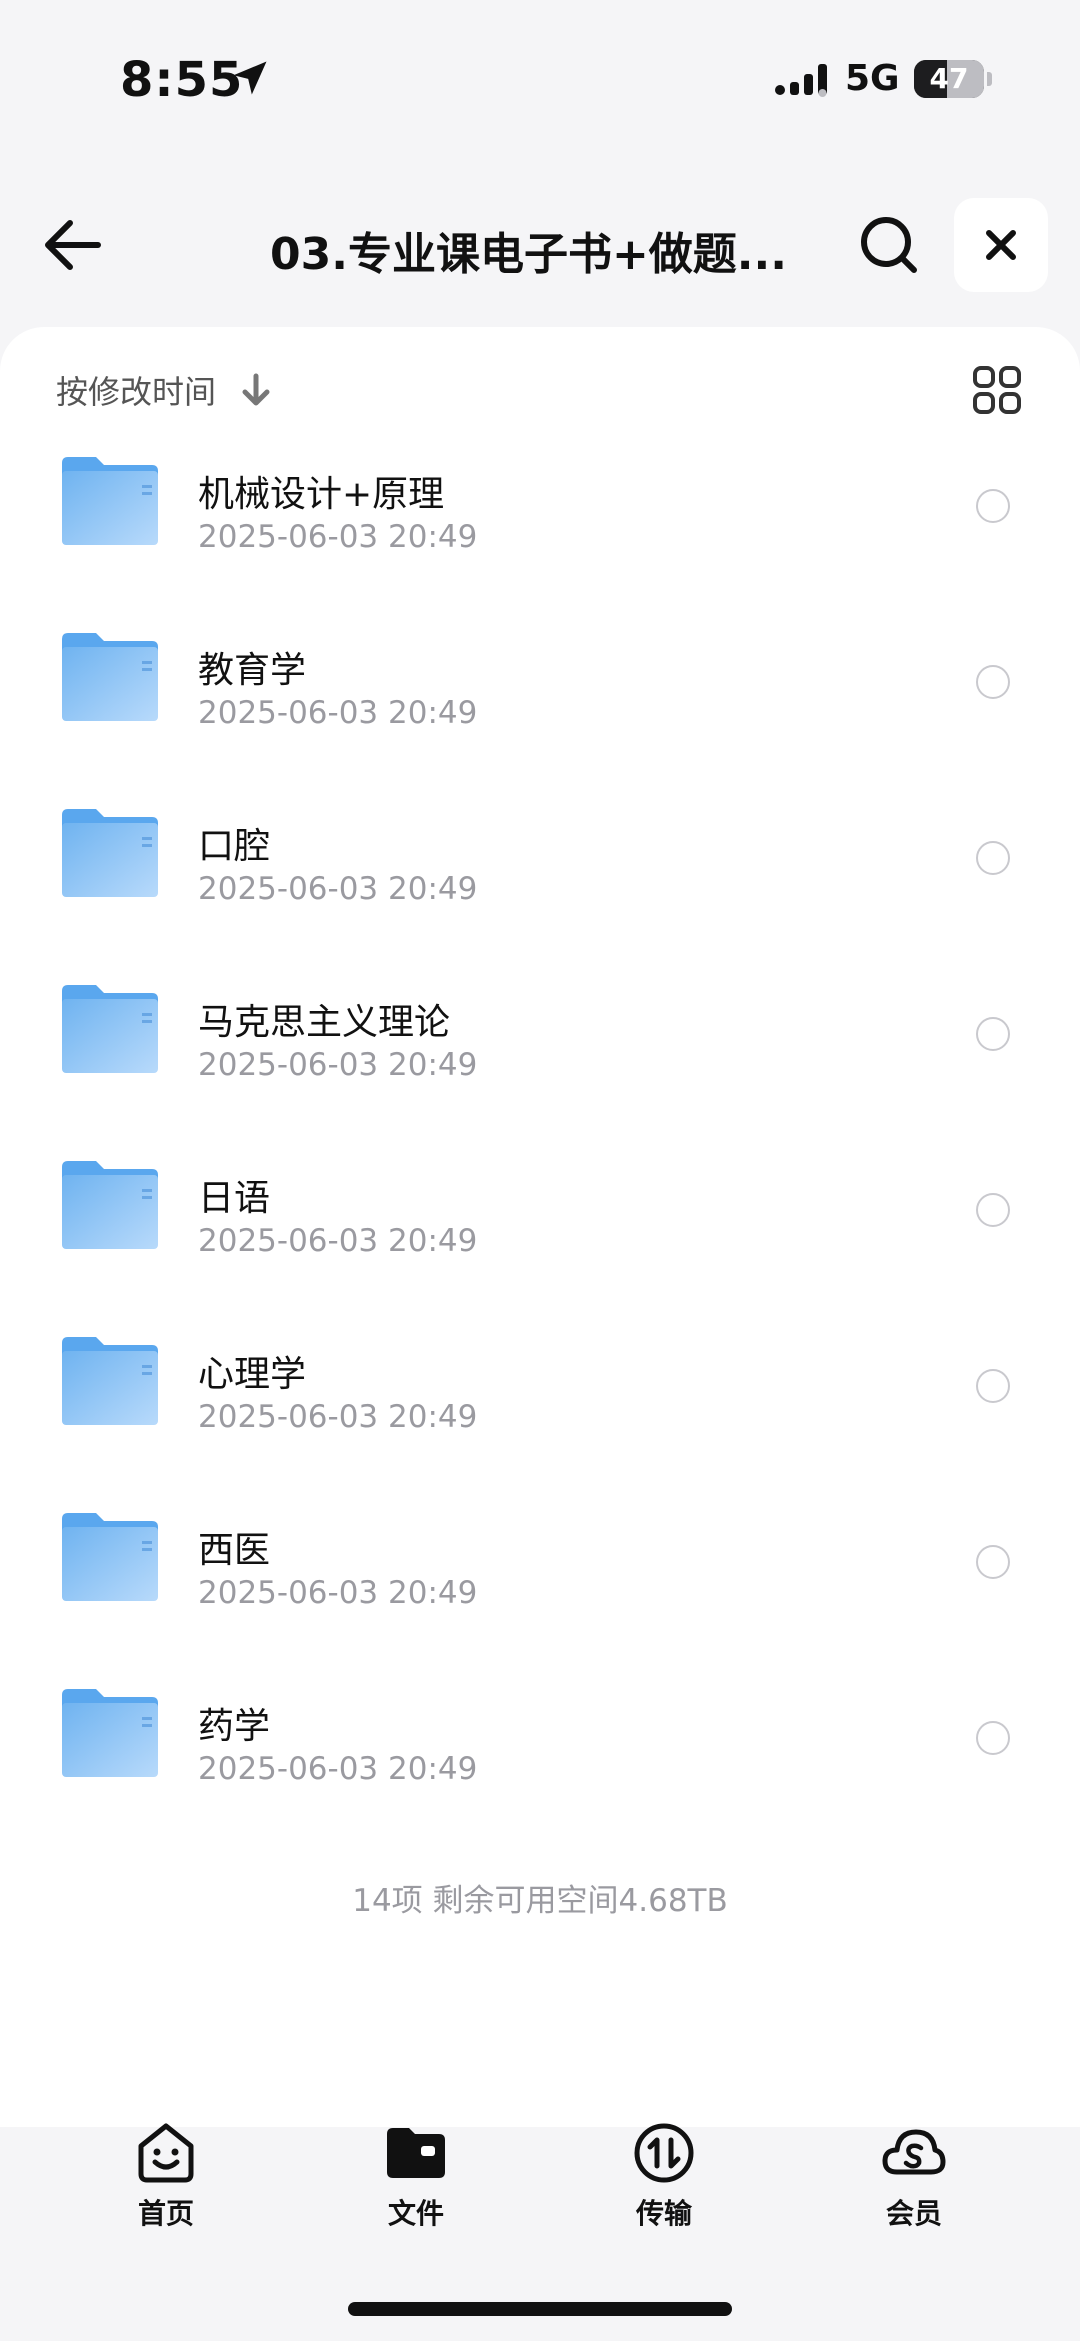  Describe the element at coordinates (989, 79) in the screenshot. I see `battery-tip` at that location.